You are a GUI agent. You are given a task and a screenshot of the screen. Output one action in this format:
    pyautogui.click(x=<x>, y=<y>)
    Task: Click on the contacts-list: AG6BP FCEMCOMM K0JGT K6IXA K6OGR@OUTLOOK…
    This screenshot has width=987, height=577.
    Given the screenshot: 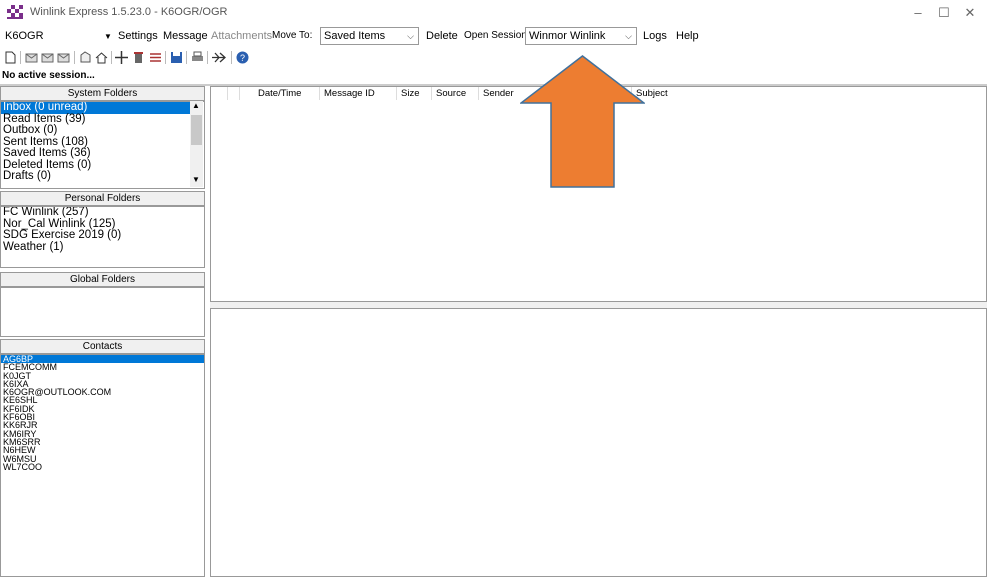 What is the action you would take?
    pyautogui.click(x=102, y=465)
    